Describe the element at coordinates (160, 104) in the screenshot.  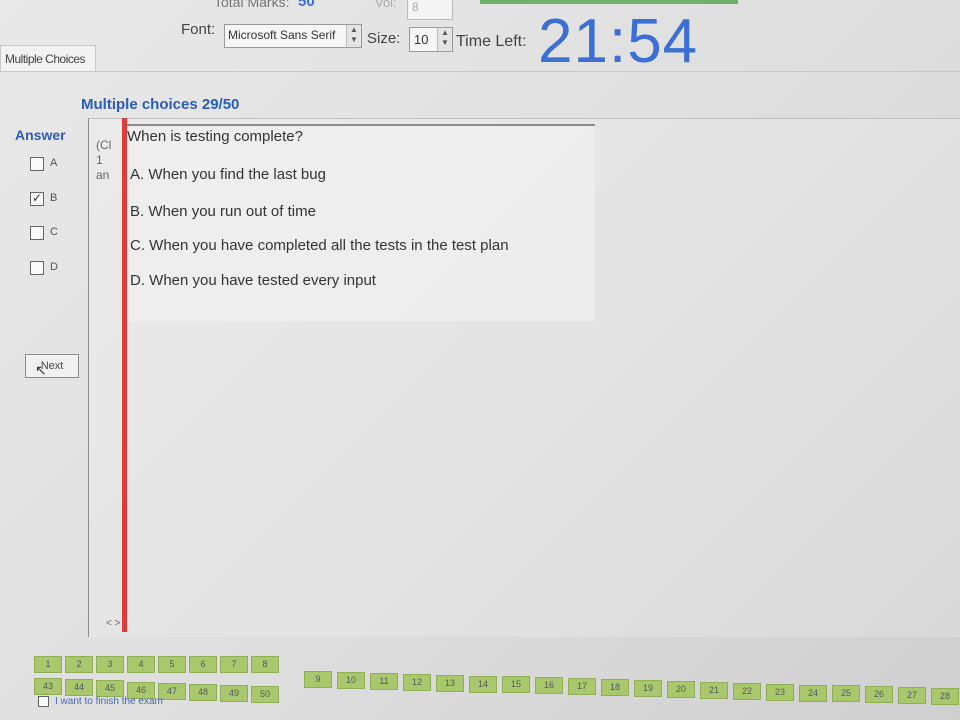
I see `section-title: Multiple choices 29/50` at that location.